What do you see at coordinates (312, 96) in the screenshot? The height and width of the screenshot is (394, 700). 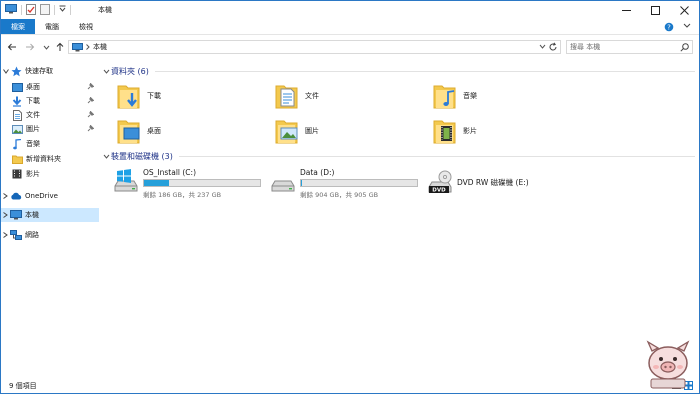 I see `folder-label: 文件` at bounding box center [312, 96].